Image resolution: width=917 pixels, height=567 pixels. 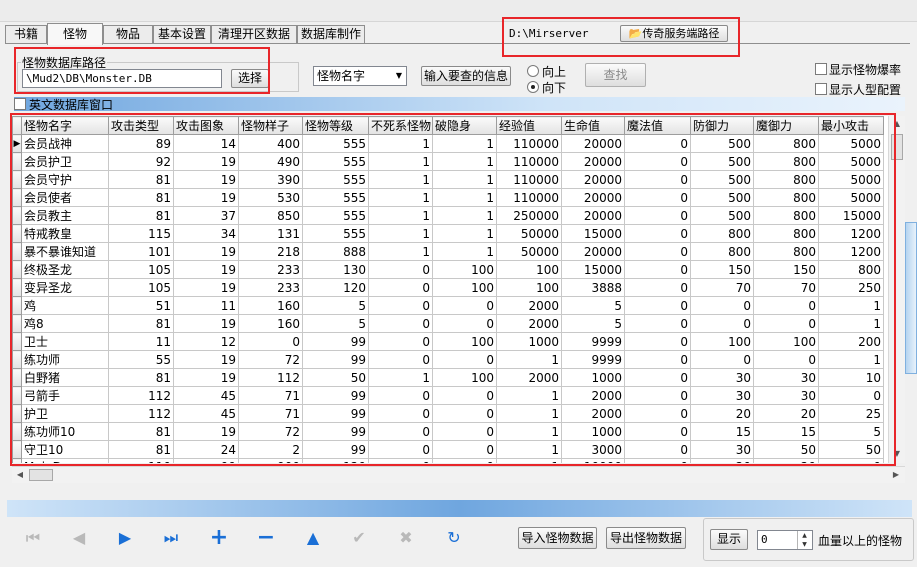 I want to click on table-cell: 72, so click(x=270, y=359).